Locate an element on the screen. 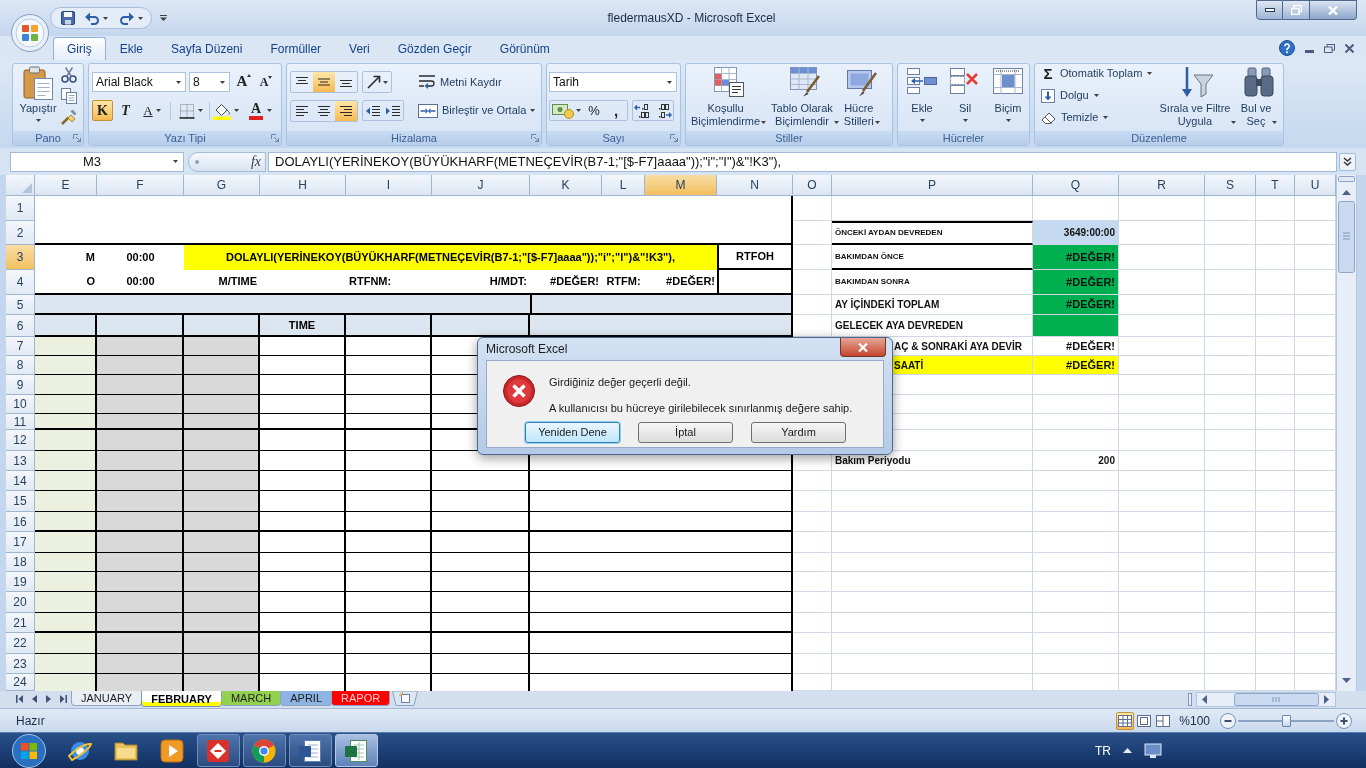  help-icon is located at coordinates (1287, 48).